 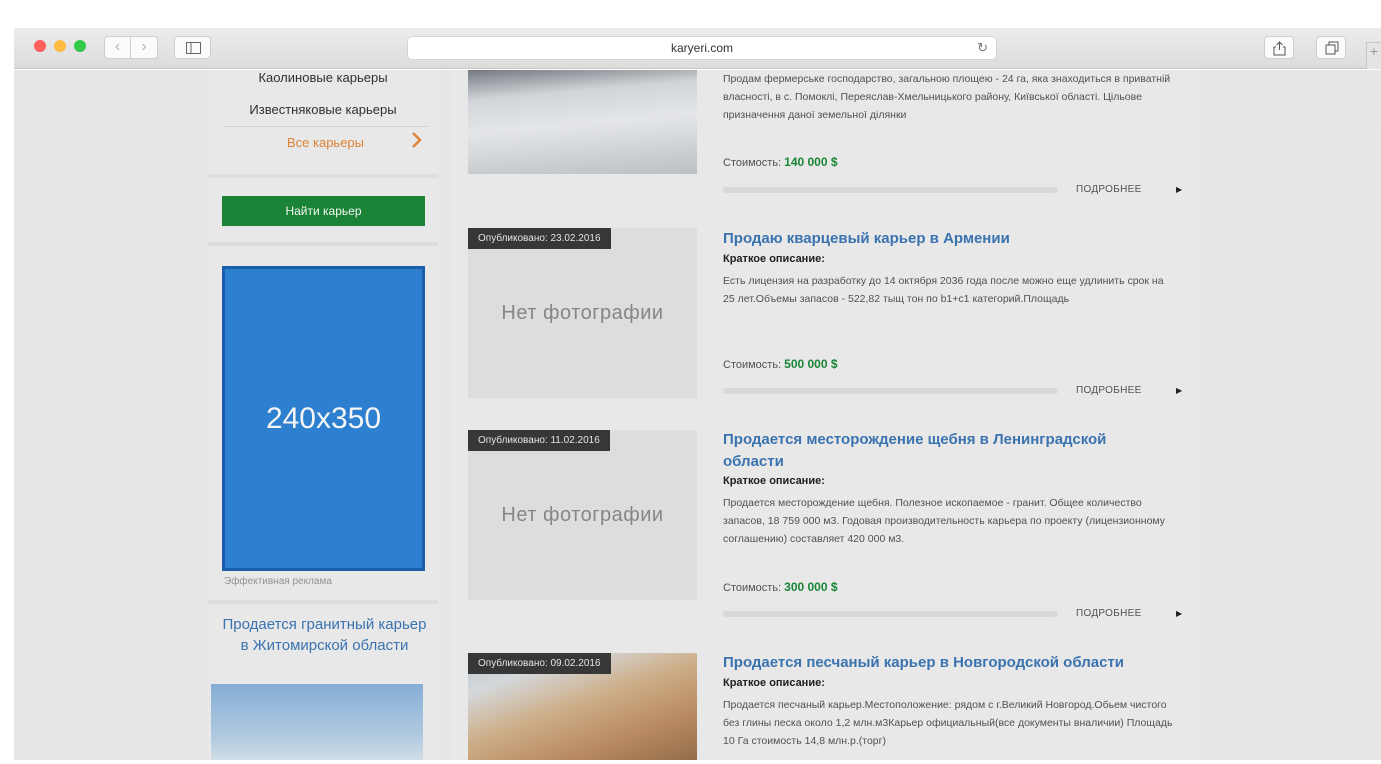 I want to click on sidebar-icon, so click(x=193, y=48).